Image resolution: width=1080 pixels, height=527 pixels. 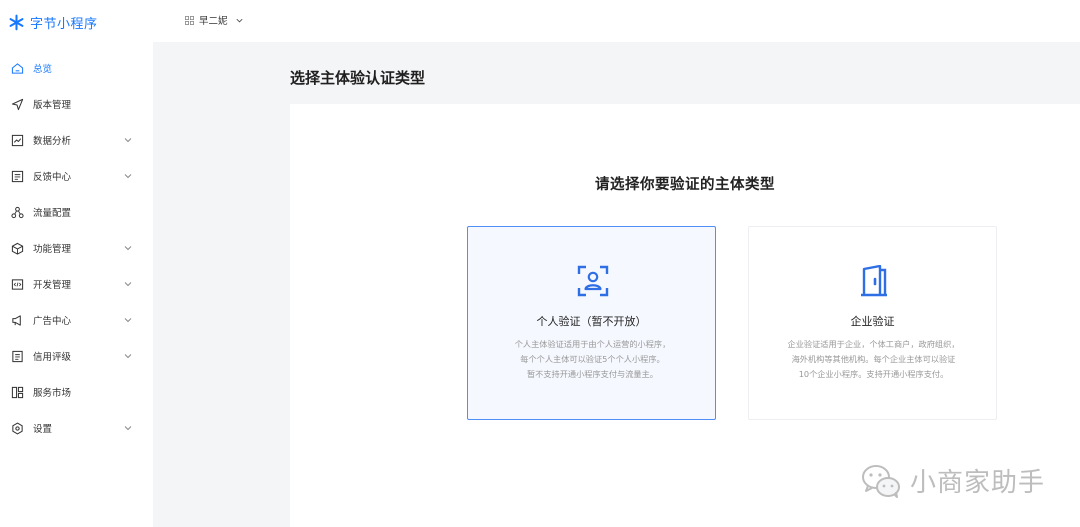 What do you see at coordinates (52, 213) in the screenshot?
I see `sidebar-item-label: 流量配置` at bounding box center [52, 213].